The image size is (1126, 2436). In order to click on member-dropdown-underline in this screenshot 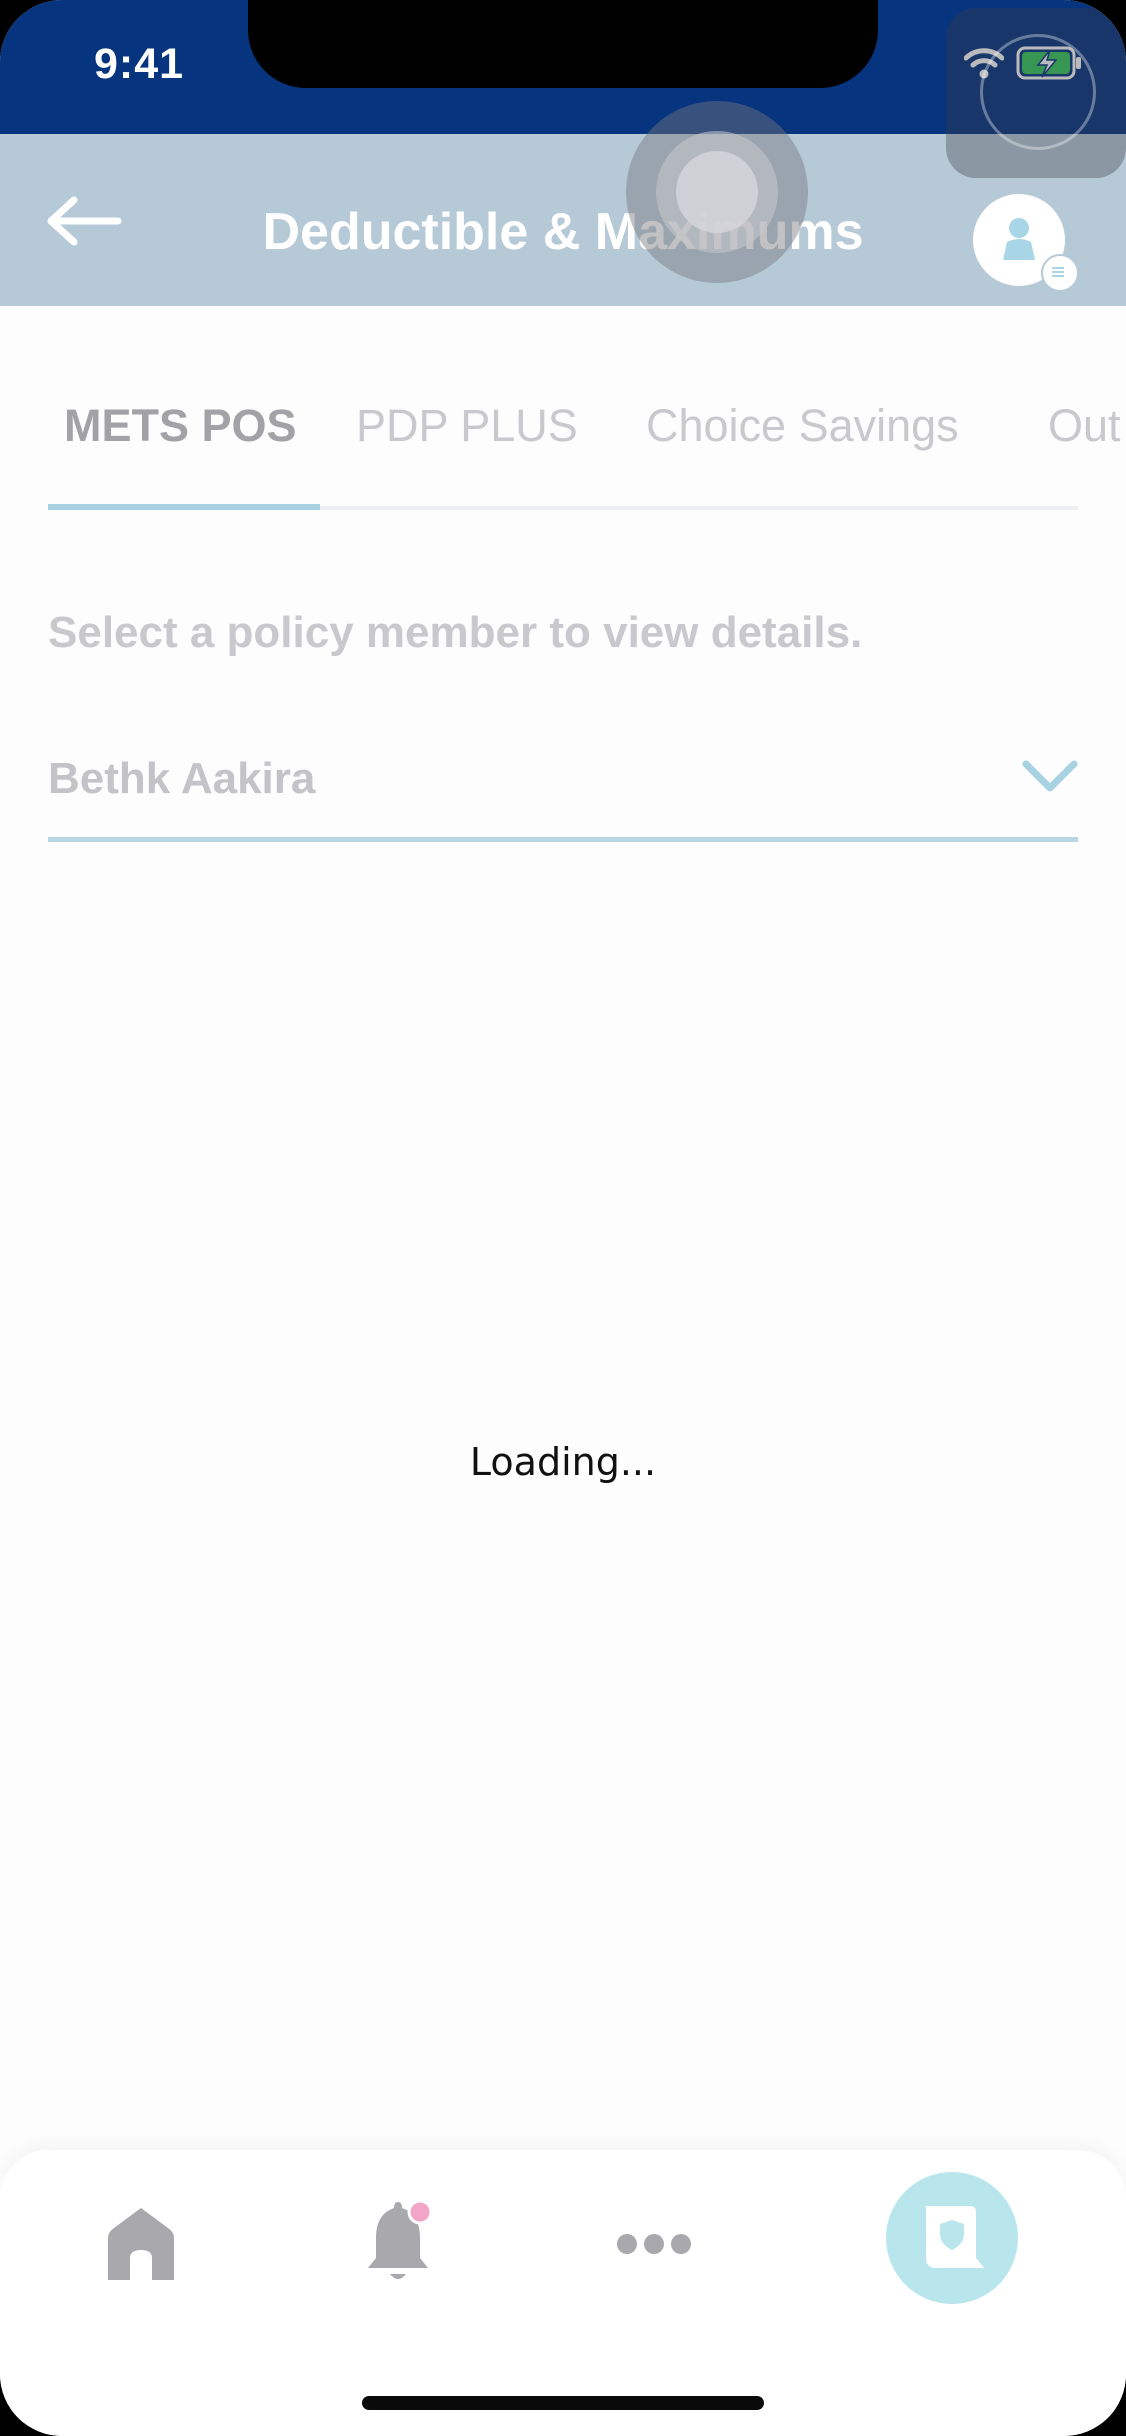, I will do `click(563, 839)`.